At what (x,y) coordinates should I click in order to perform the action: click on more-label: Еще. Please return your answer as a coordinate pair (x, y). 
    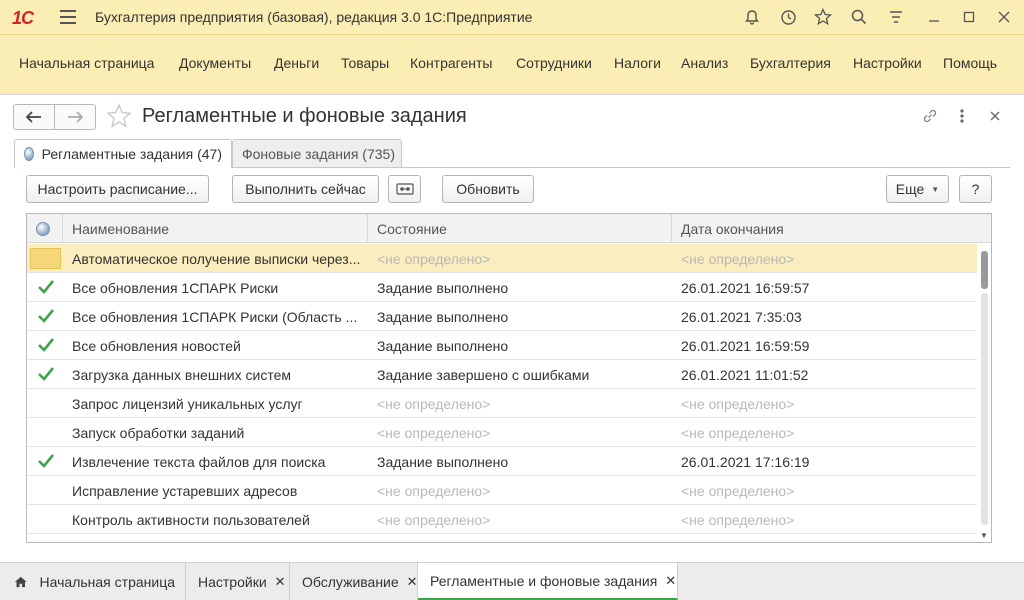
    Looking at the image, I should click on (910, 189).